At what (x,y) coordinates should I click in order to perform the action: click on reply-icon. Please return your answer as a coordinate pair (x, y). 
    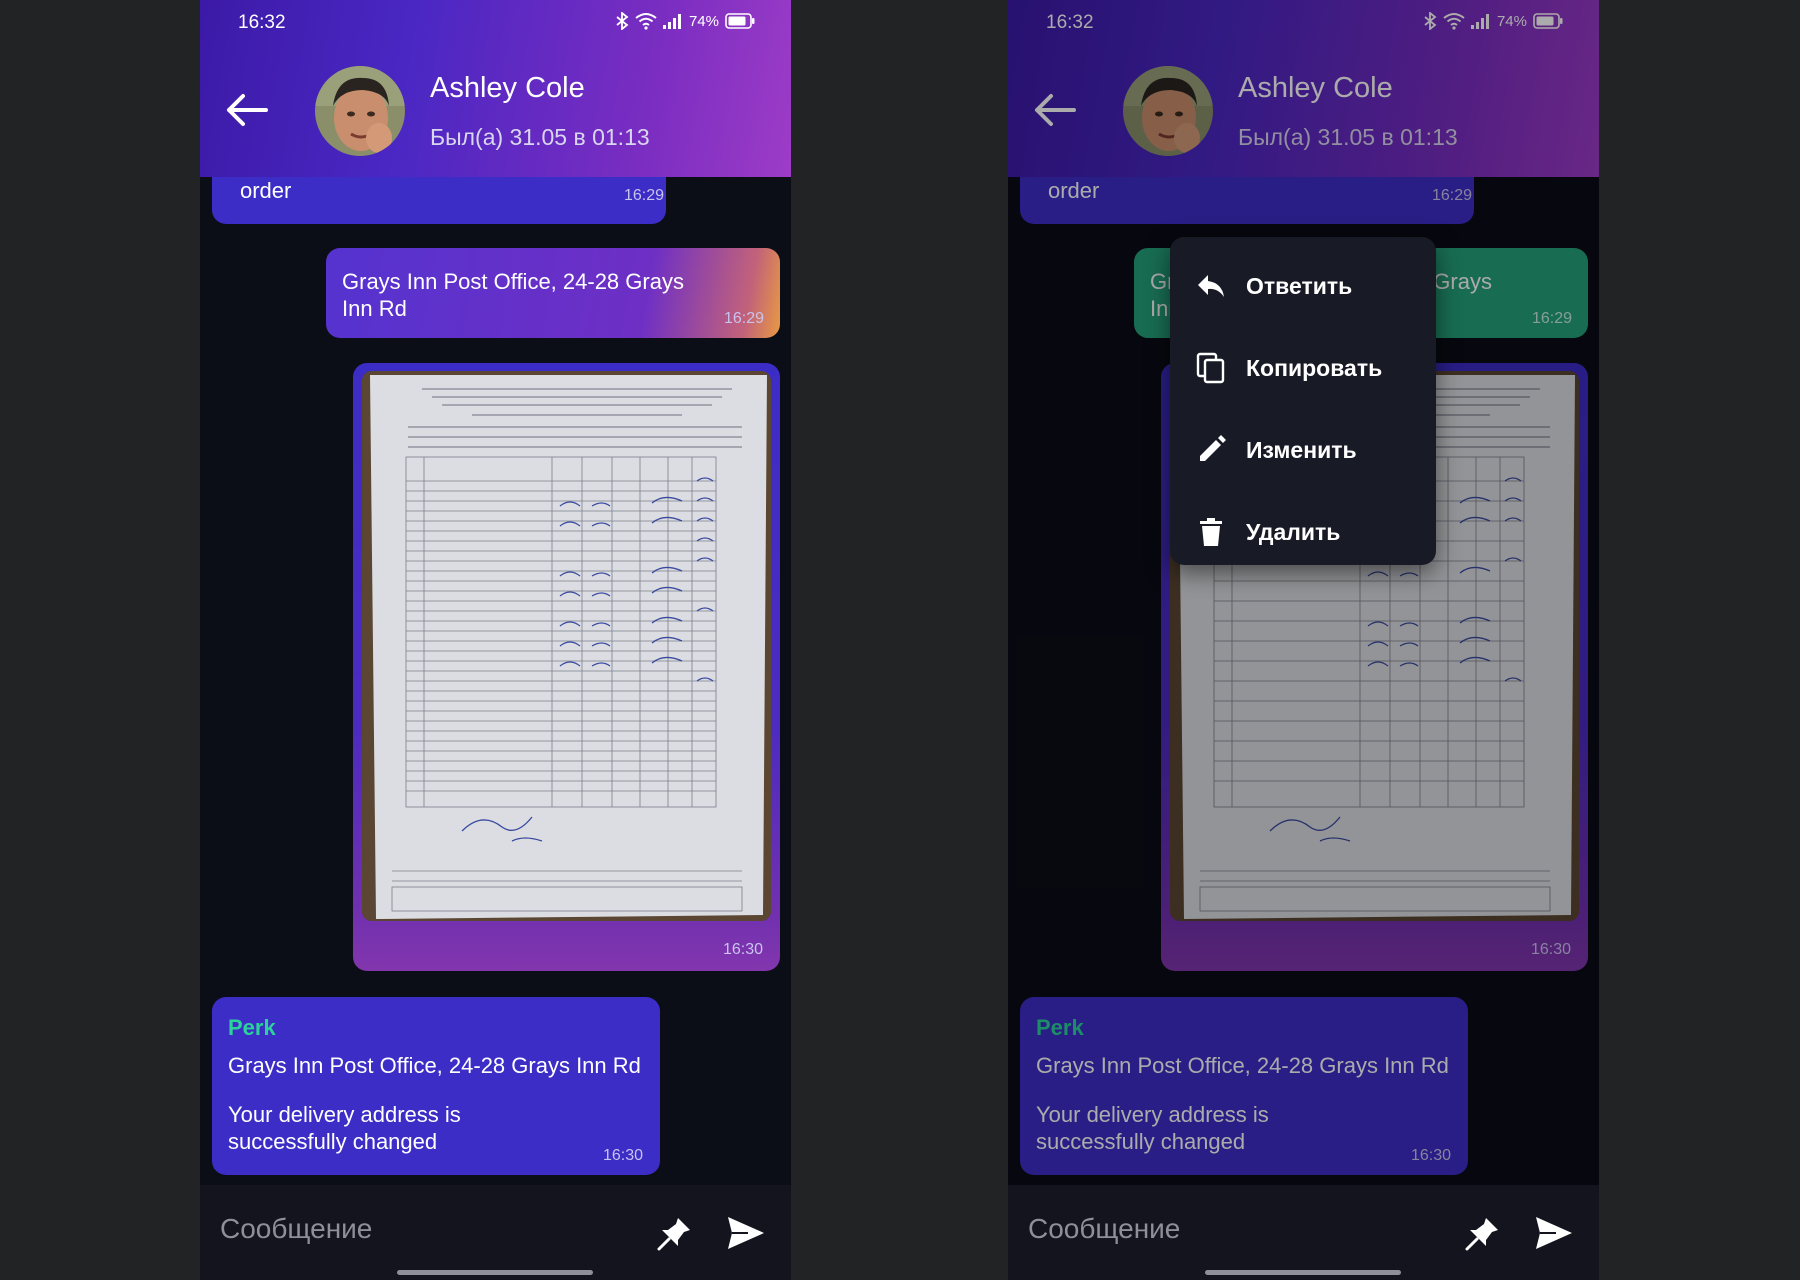
    Looking at the image, I should click on (1211, 286).